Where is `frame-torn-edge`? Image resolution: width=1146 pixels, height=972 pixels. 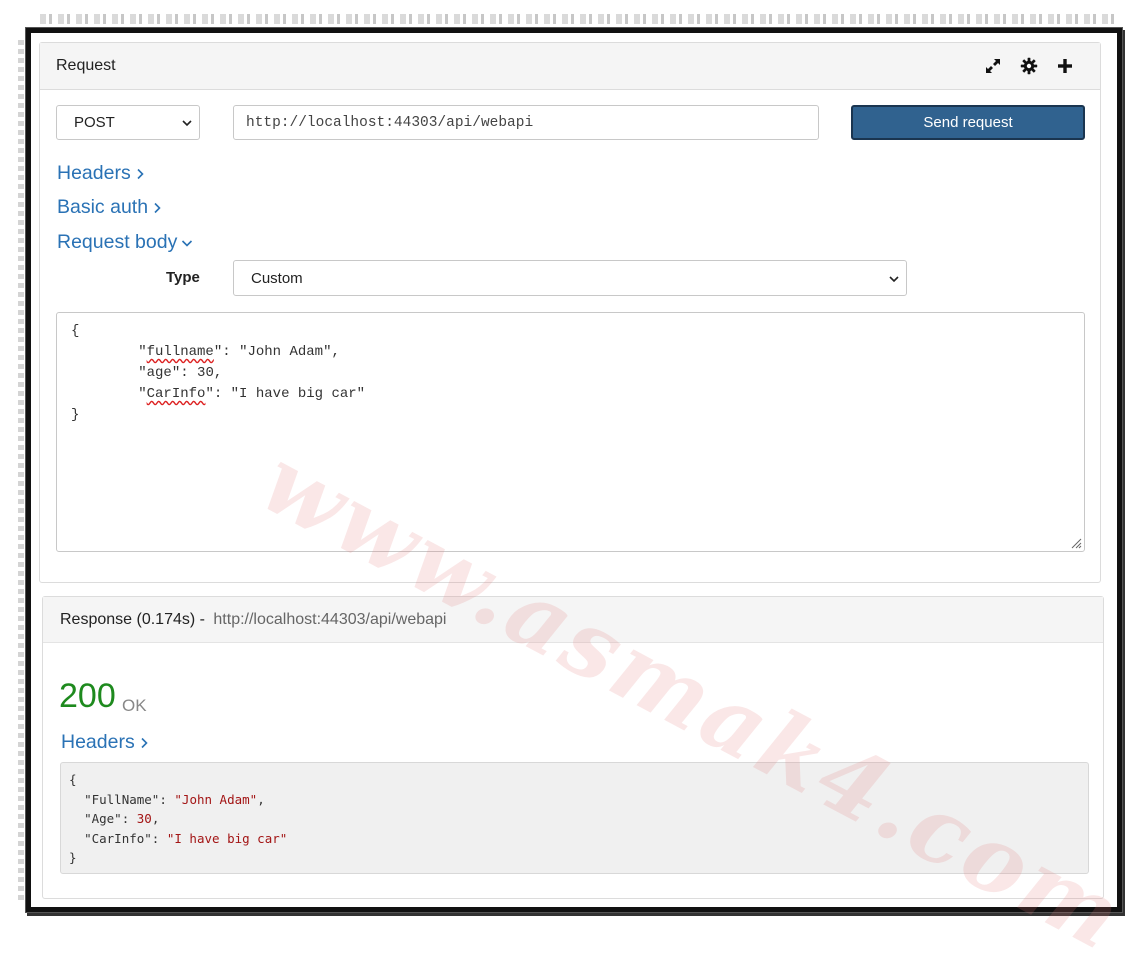
frame-torn-edge is located at coordinates (580, 19).